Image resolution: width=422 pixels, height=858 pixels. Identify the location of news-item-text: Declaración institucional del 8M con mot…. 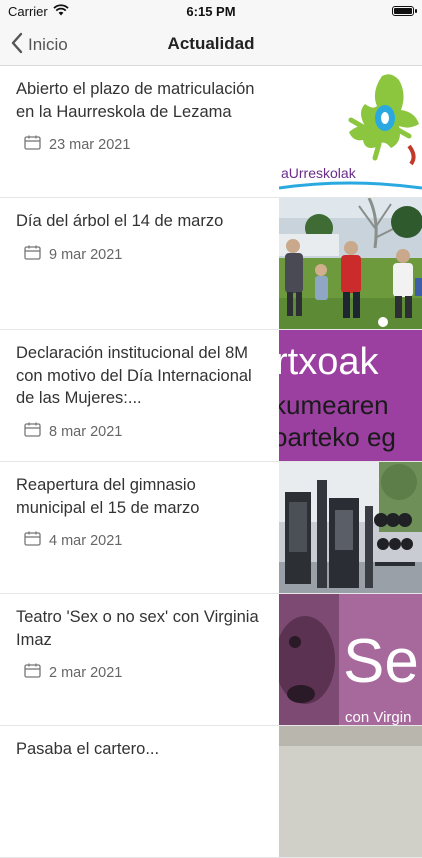
(143, 396).